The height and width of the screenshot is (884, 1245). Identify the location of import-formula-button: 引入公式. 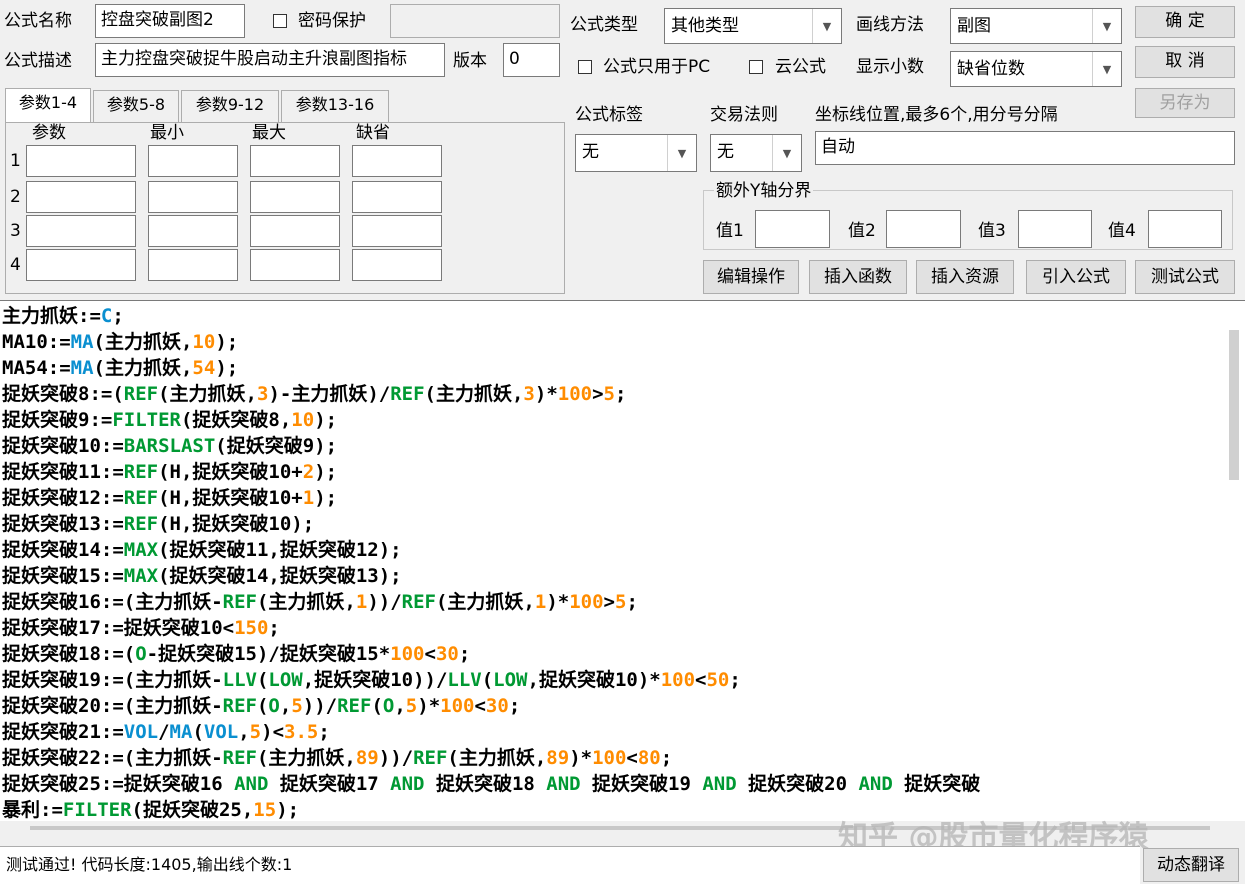
(1076, 277).